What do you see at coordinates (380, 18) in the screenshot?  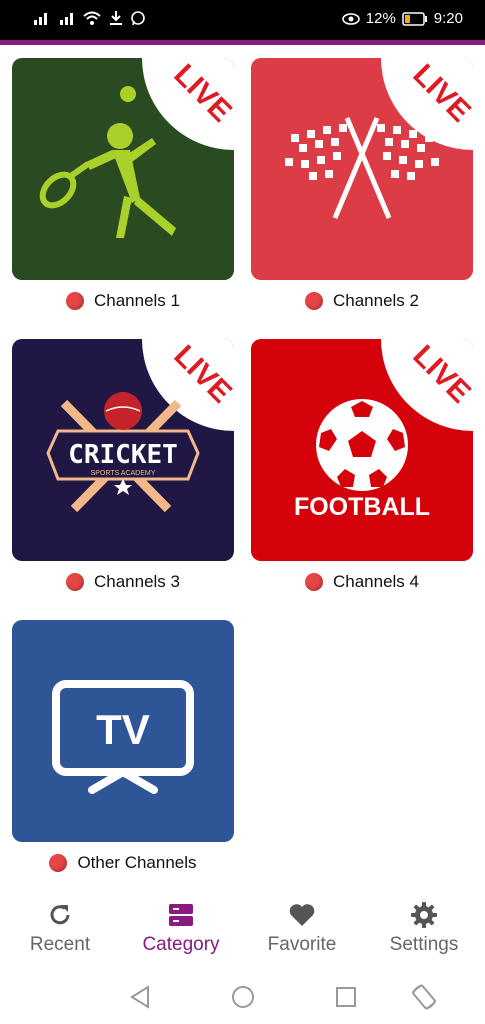 I see `battery-percent: 12%` at bounding box center [380, 18].